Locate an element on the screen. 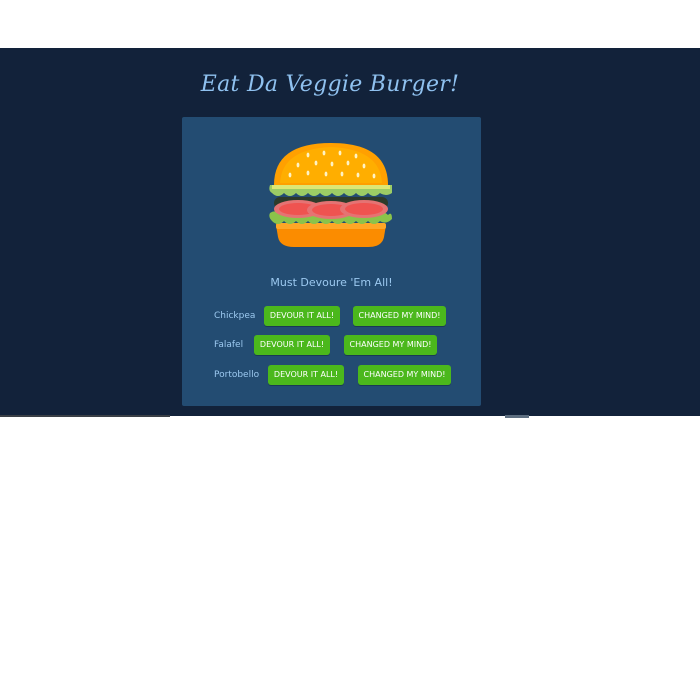  burger-name: Chickpea is located at coordinates (235, 316).